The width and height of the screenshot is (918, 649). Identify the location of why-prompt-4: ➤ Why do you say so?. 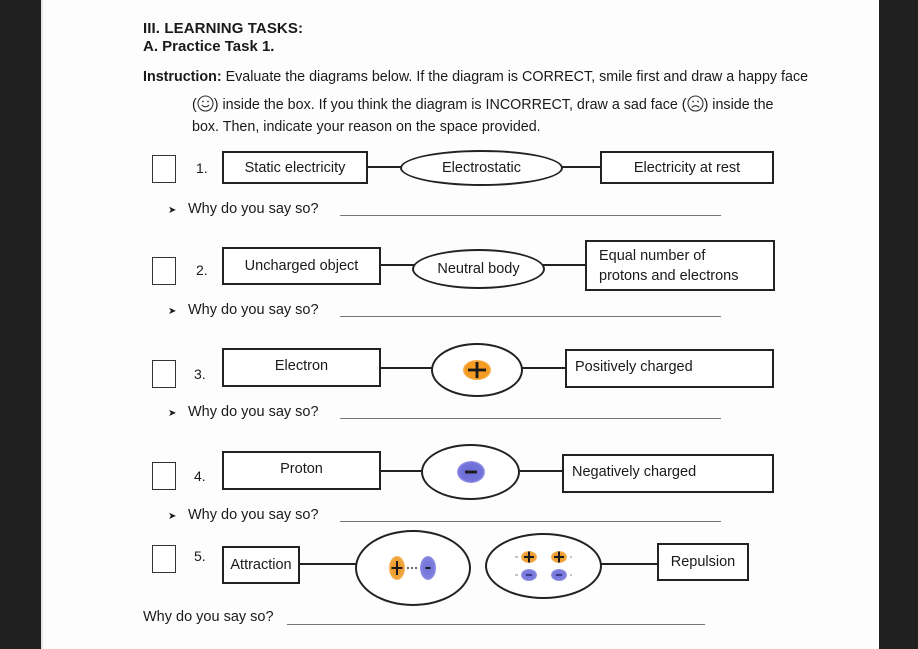
(243, 515).